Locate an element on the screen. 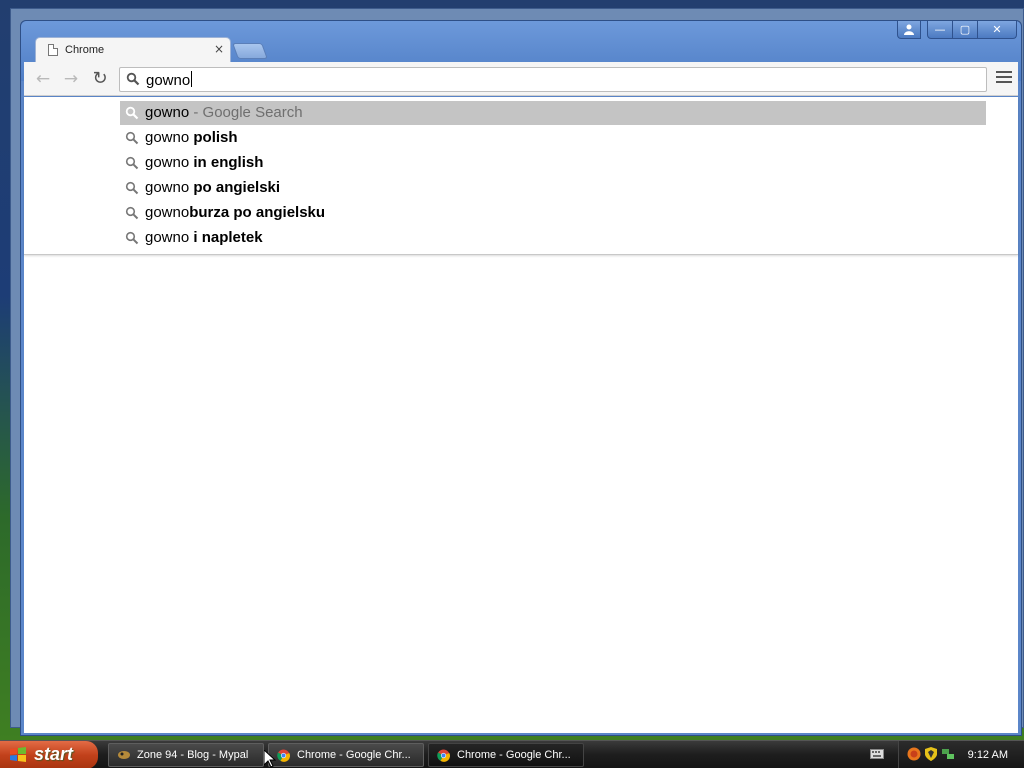  suggestion-suffix: - Google Search is located at coordinates (246, 112).